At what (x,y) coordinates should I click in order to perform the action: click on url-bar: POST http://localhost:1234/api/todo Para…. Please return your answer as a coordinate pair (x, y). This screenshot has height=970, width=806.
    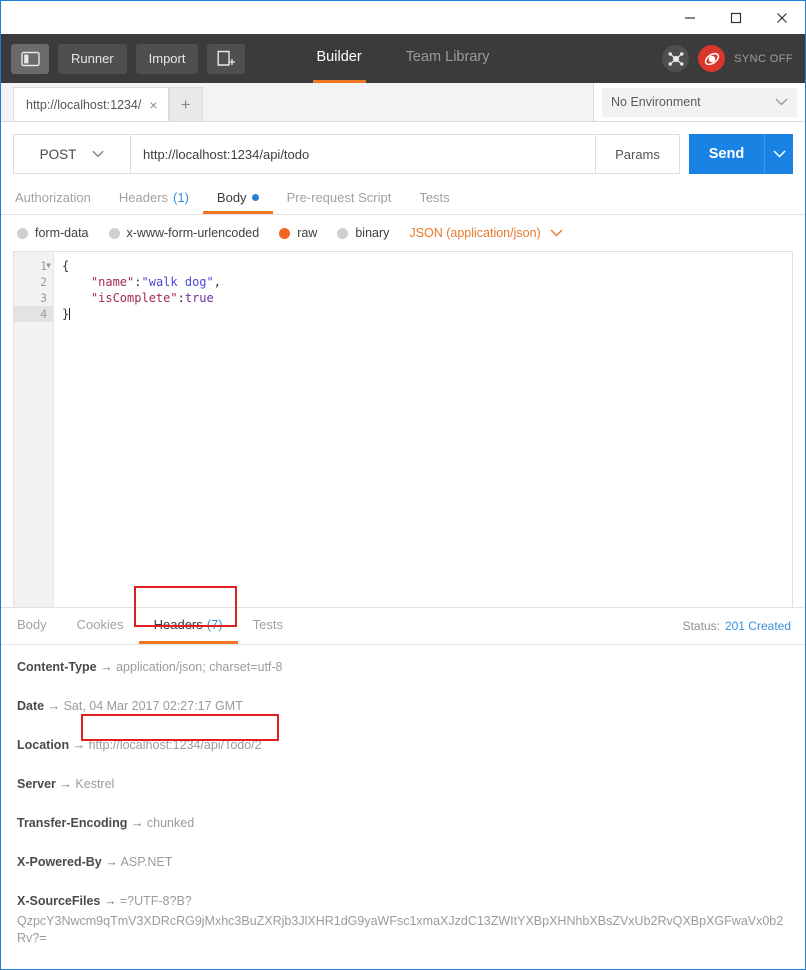
    Looking at the image, I should click on (403, 148).